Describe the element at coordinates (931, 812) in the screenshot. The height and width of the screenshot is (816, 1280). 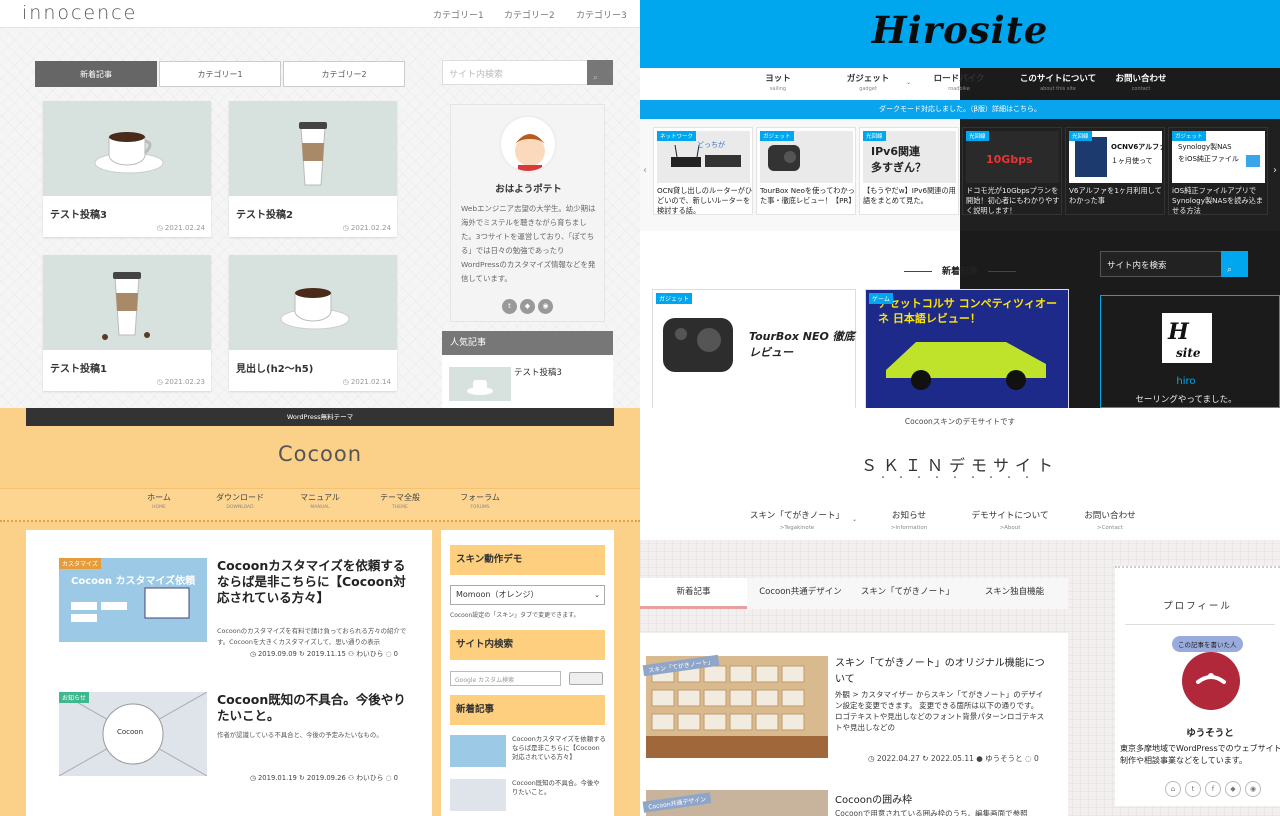
I see `article-snippet: Cocoonで用意されている囲み枠のうち、編集画面で参照` at that location.